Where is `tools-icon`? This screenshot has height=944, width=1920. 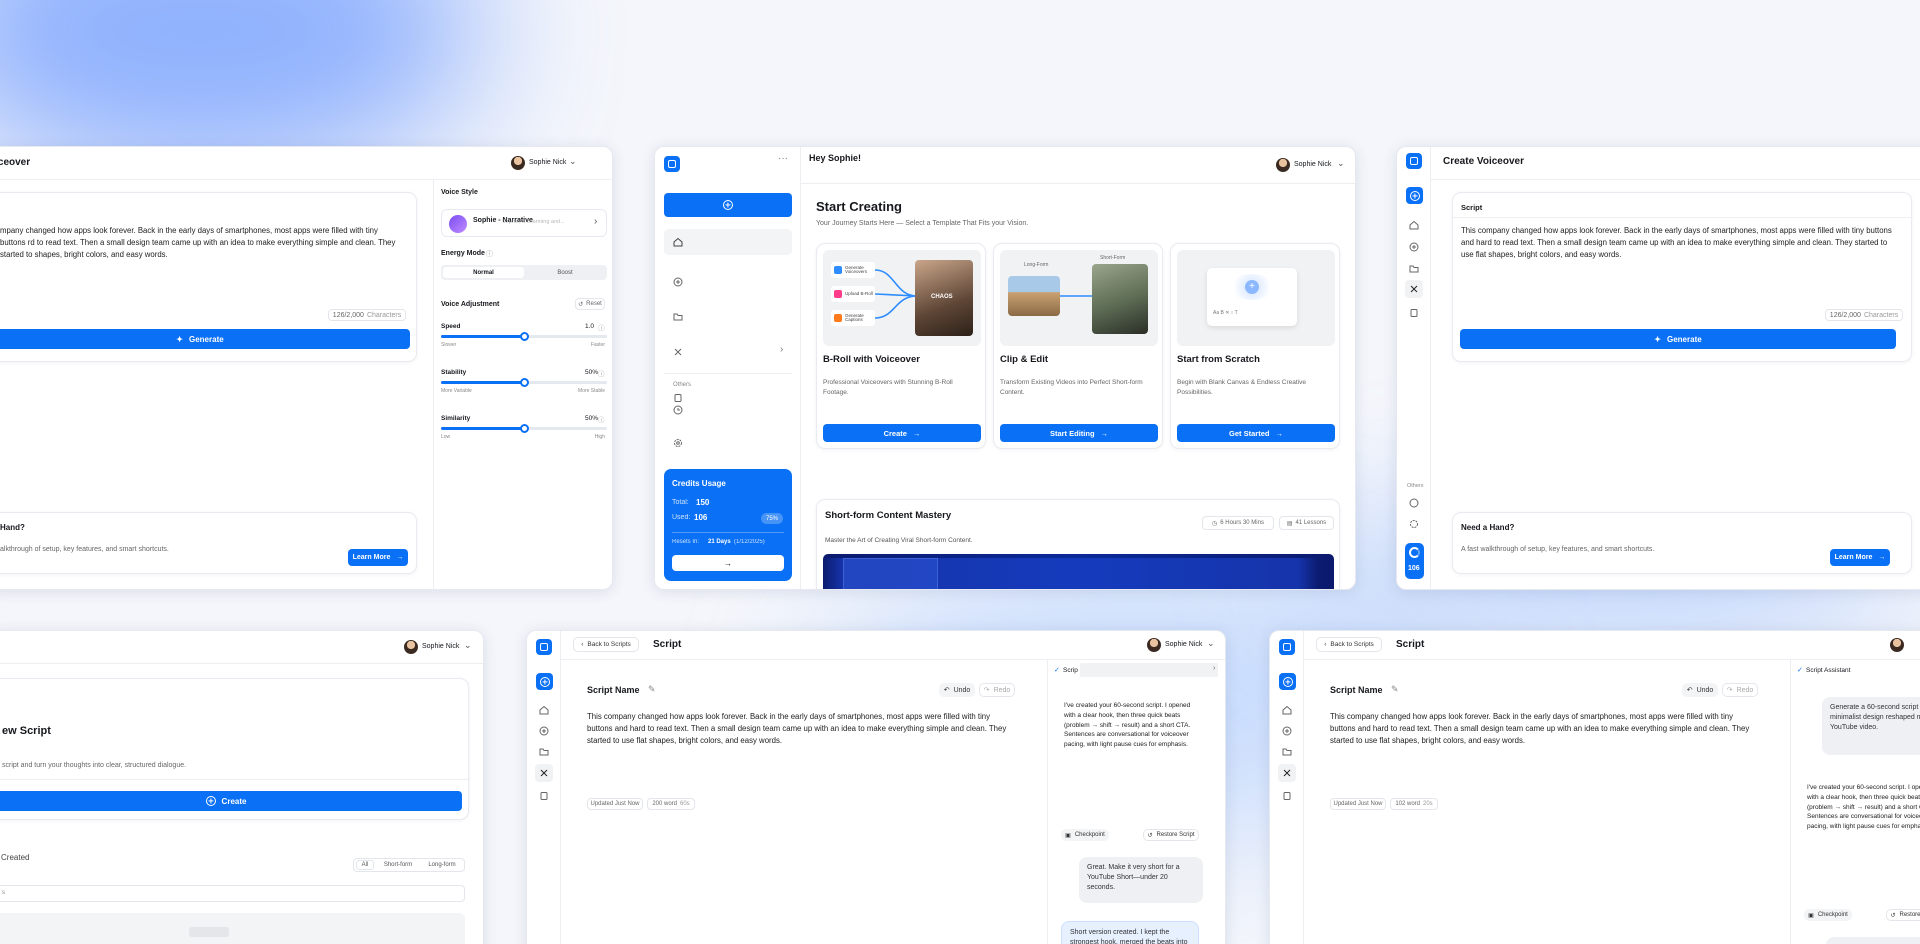
tools-icon is located at coordinates (1414, 289).